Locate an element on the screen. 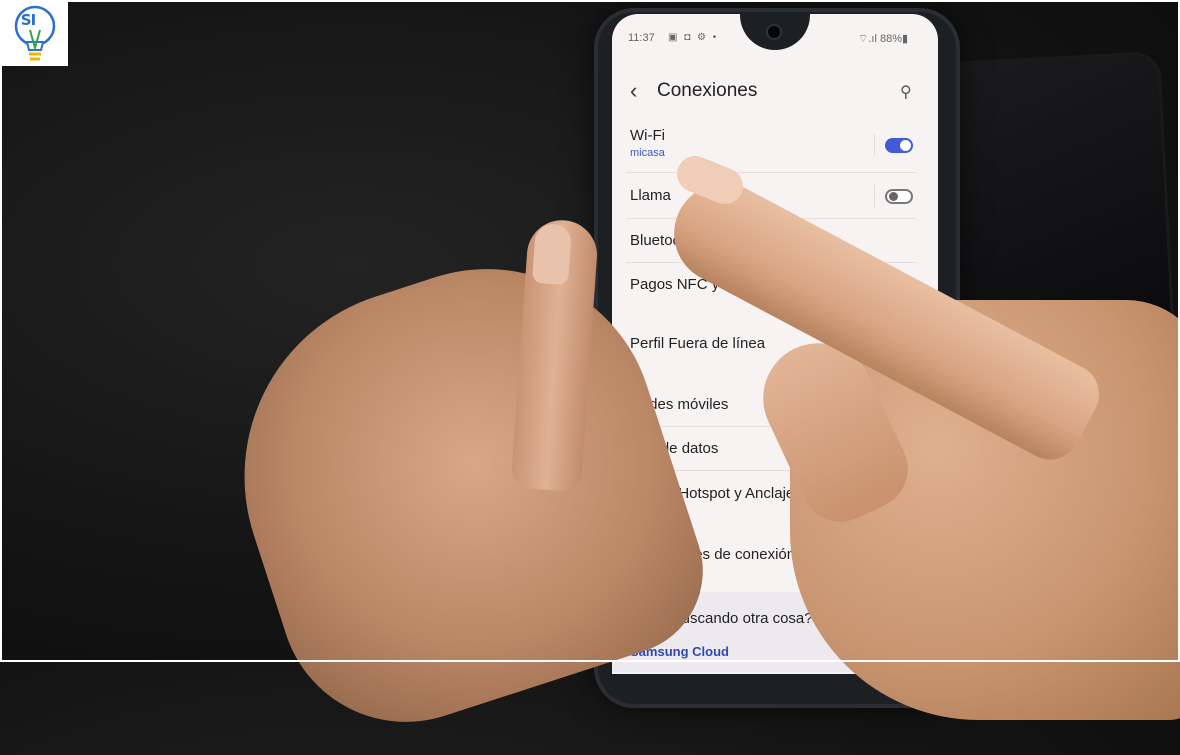 The width and height of the screenshot is (1180, 755). settings-item-label: Wi-Fi is located at coordinates (647, 135).